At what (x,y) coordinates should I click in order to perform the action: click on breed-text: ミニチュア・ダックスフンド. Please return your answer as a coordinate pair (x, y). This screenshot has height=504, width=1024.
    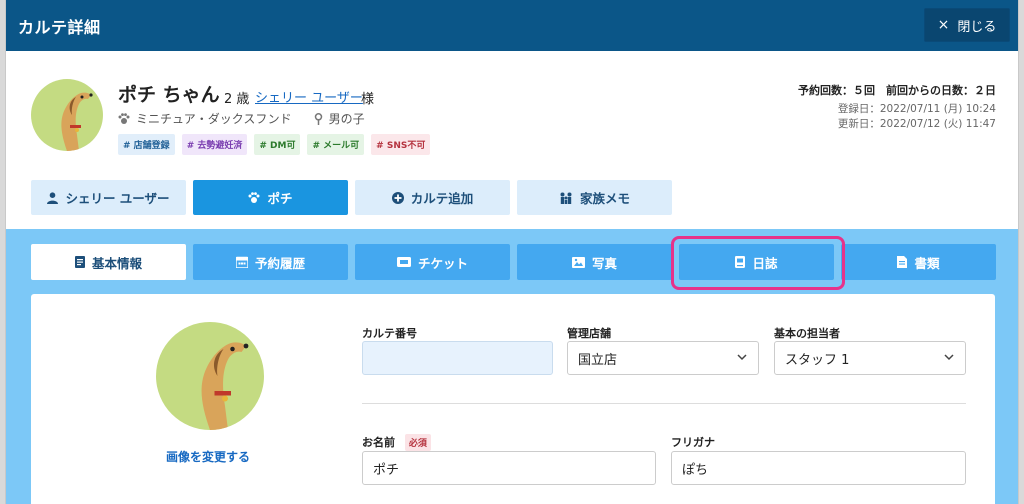
    Looking at the image, I should click on (214, 119).